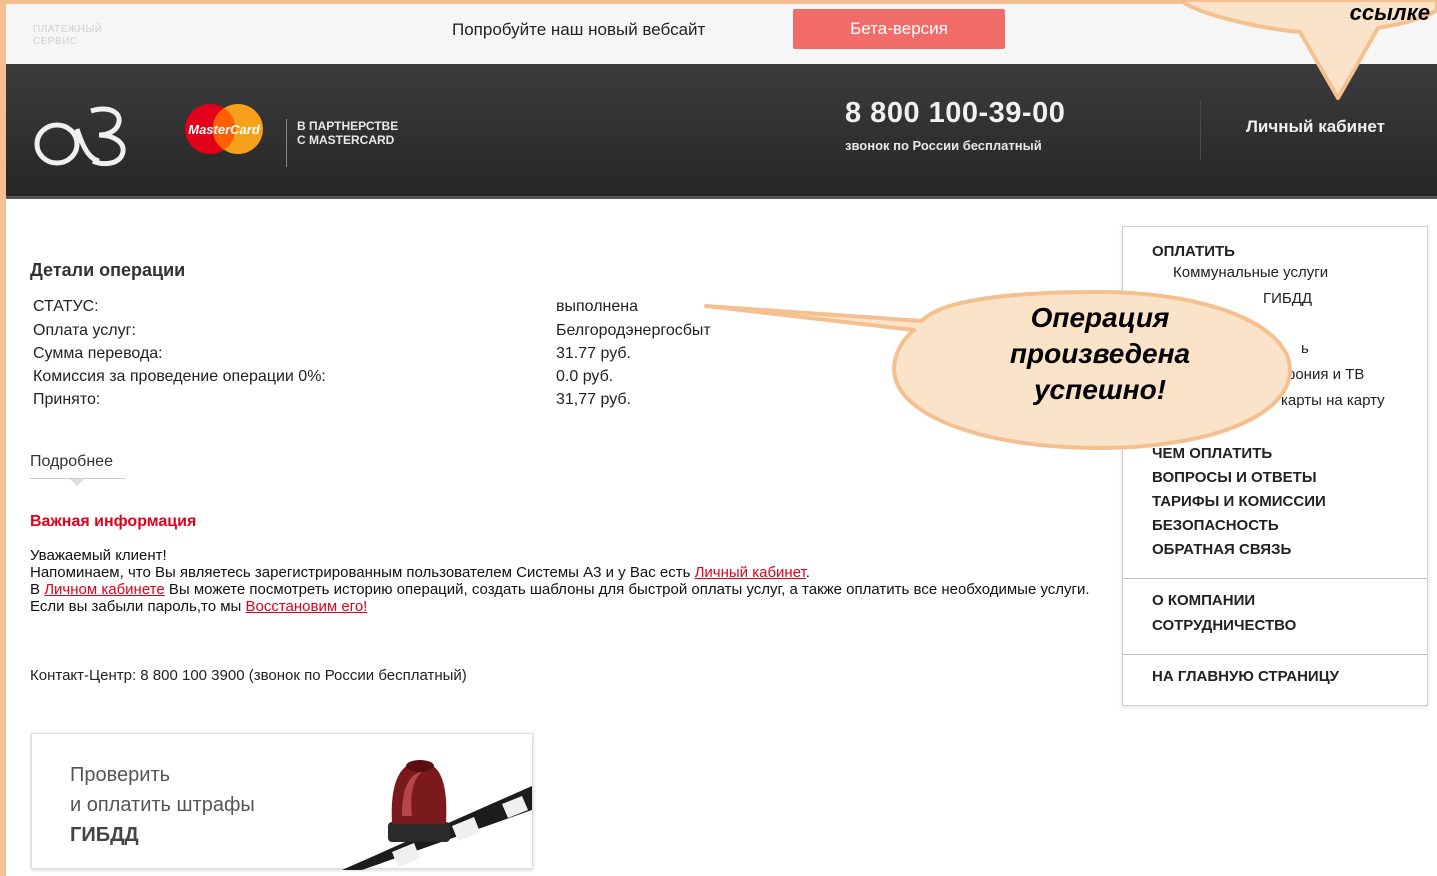  I want to click on header-divider, so click(1200, 130).